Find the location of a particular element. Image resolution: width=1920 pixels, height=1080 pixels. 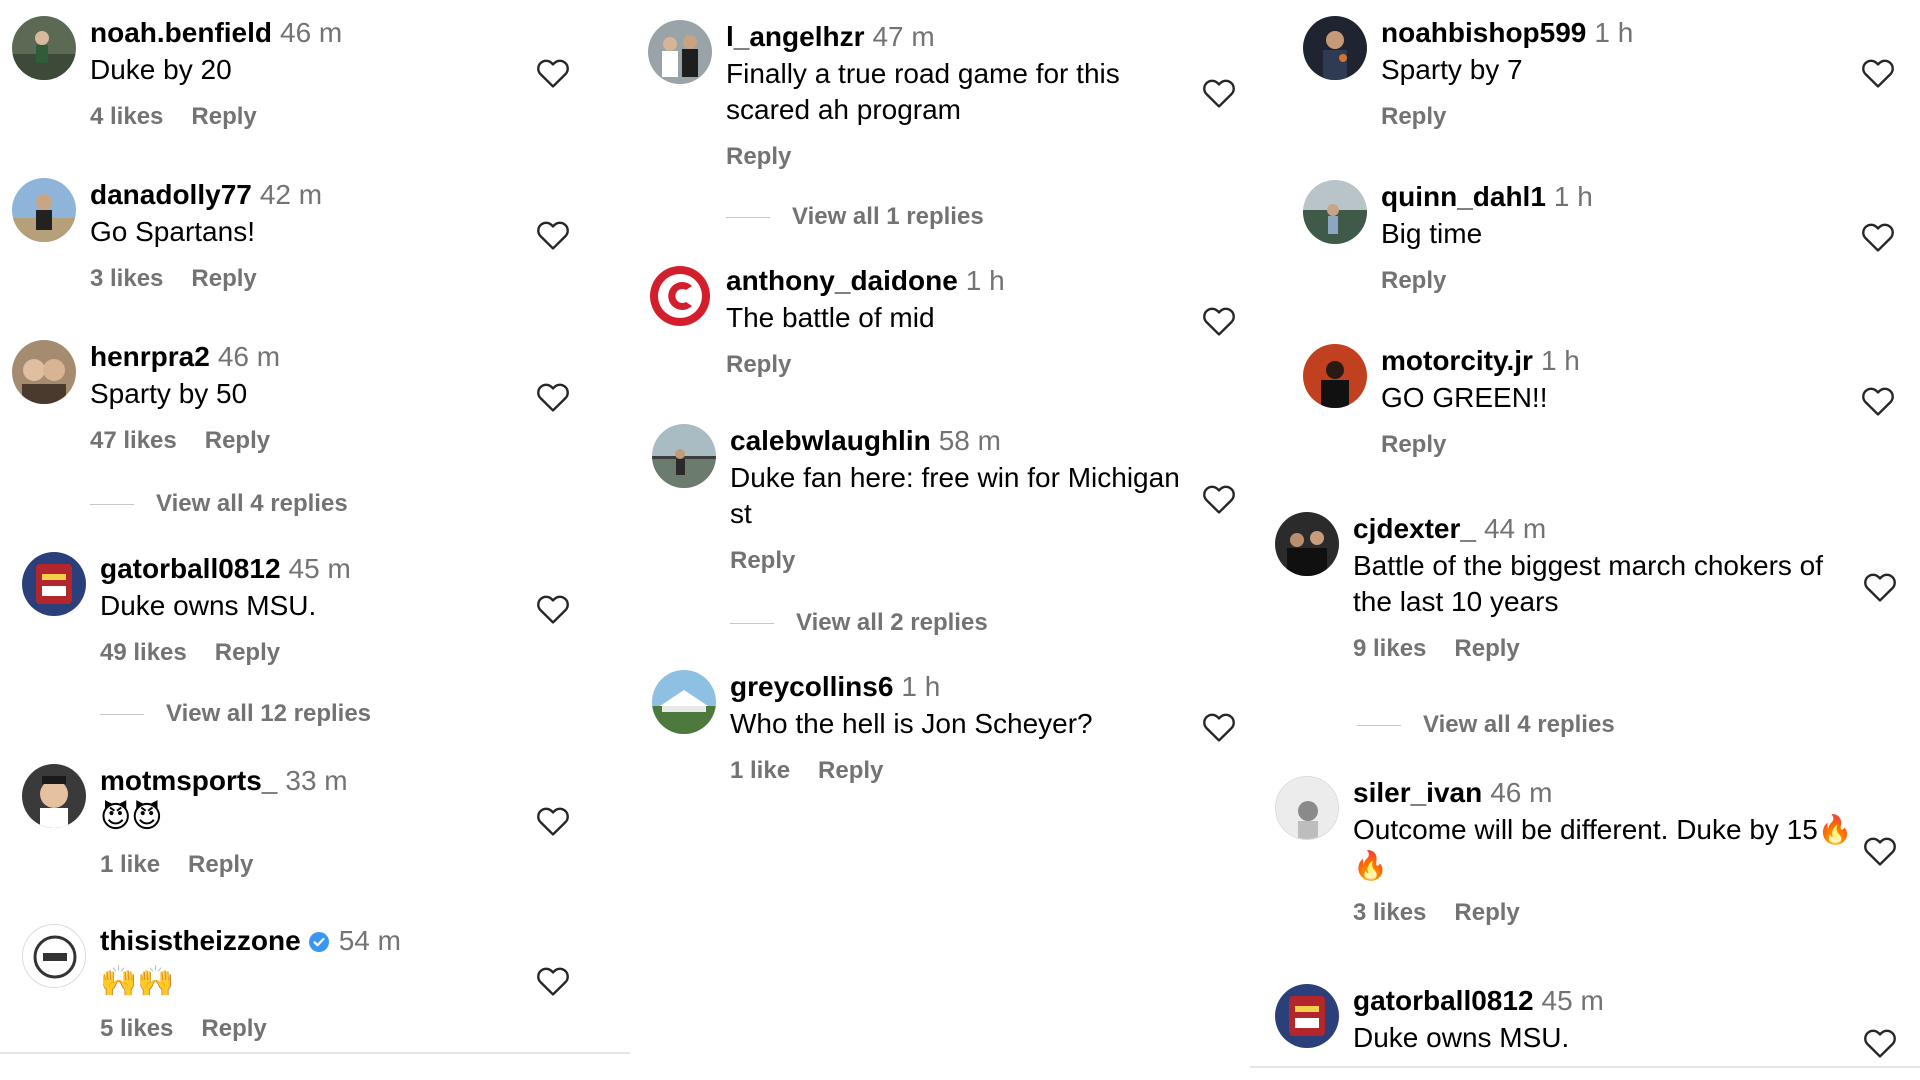

comment-text: Outcome will be different. Duke by 15🔥🔥 is located at coordinates (1603, 847).